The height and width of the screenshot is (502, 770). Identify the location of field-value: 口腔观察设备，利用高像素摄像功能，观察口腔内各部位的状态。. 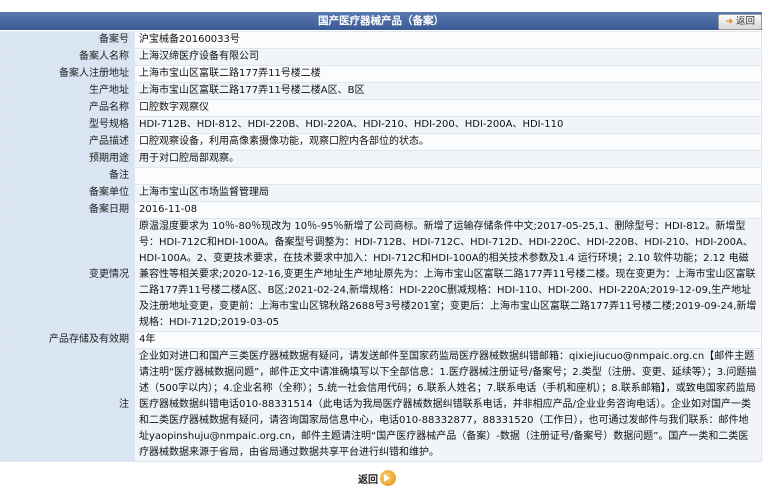
(448, 142).